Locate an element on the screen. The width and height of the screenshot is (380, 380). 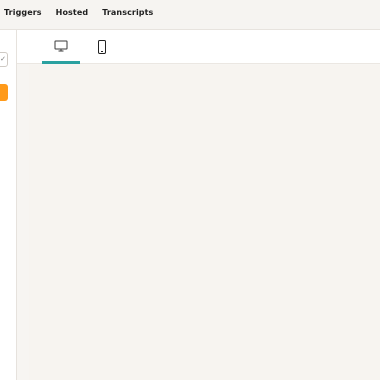
nav-item-transcripts: Transcripts is located at coordinates (127, 12).